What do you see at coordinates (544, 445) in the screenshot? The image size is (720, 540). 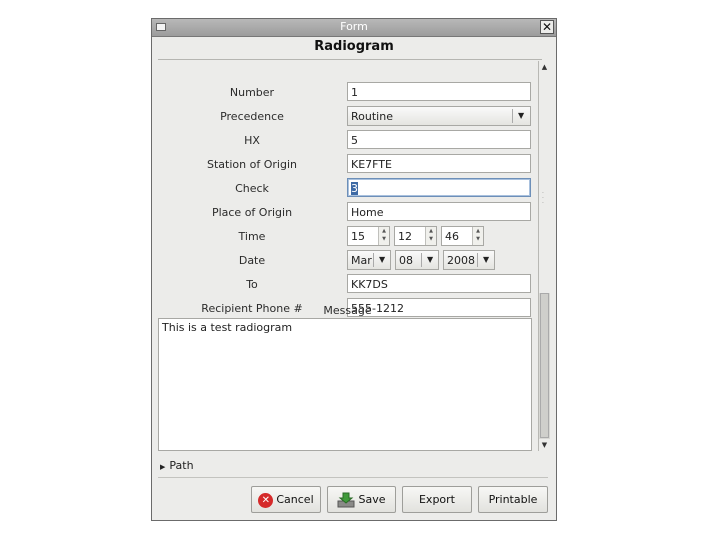 I see `scroll-down-icon: ▼` at bounding box center [544, 445].